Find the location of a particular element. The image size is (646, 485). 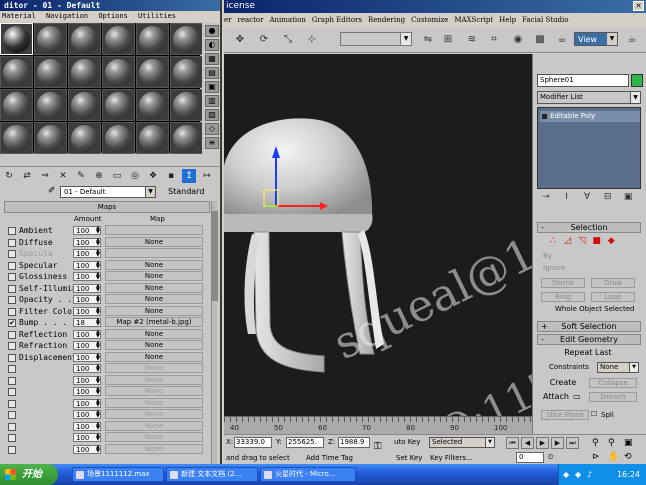

soft-selection-rollout-header: + Soft Selection is located at coordinates (589, 326).